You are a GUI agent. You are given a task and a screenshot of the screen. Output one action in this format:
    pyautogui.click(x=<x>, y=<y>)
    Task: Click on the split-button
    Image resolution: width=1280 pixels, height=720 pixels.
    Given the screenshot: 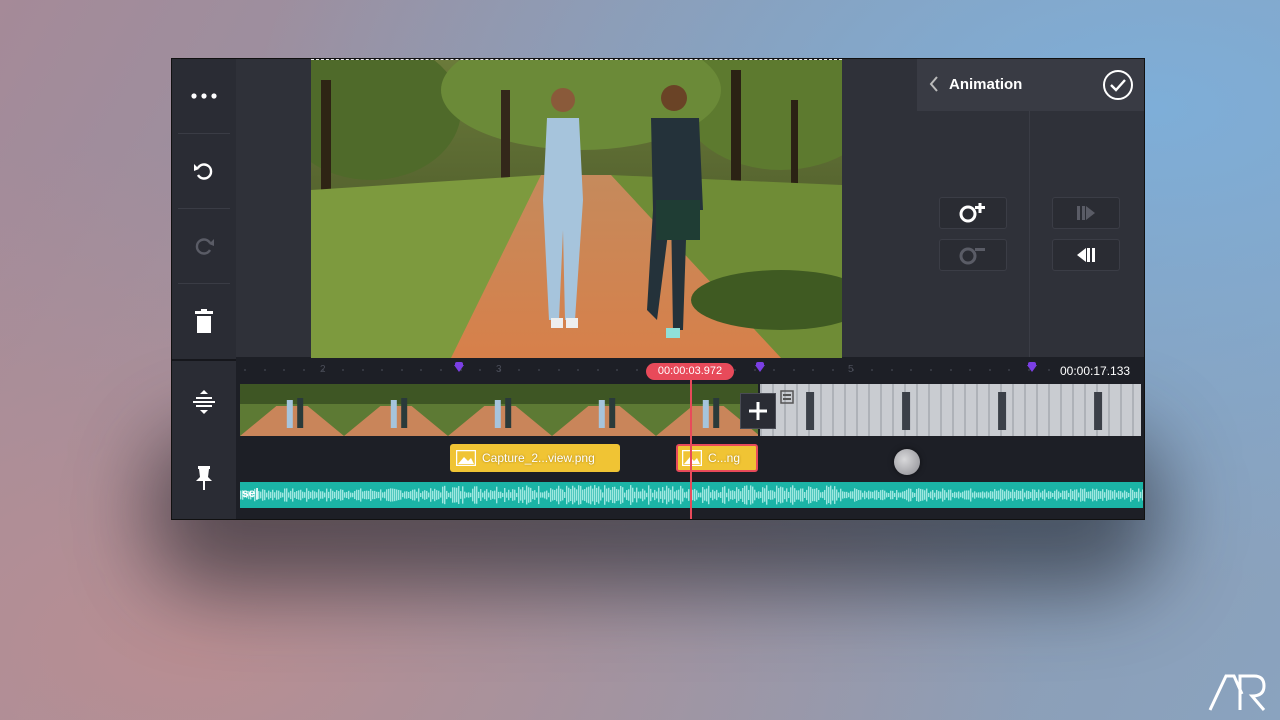 What is the action you would take?
    pyautogui.click(x=204, y=402)
    